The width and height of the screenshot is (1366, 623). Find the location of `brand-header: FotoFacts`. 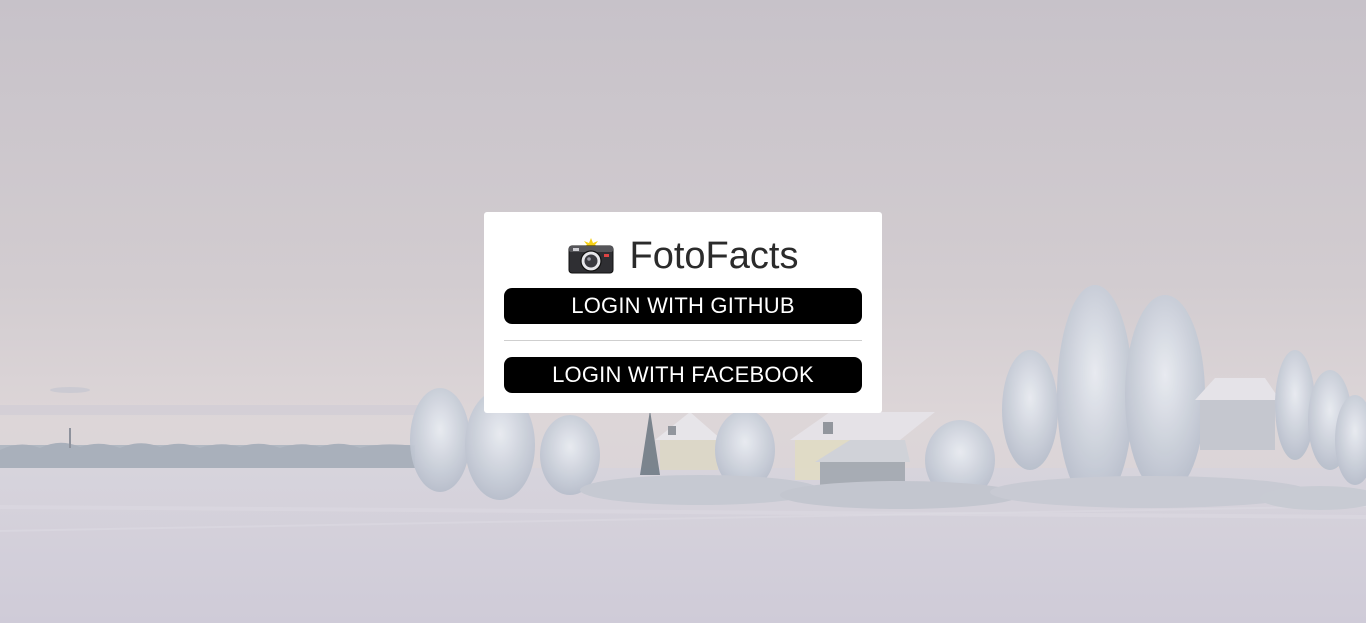

brand-header: FotoFacts is located at coordinates (683, 256).